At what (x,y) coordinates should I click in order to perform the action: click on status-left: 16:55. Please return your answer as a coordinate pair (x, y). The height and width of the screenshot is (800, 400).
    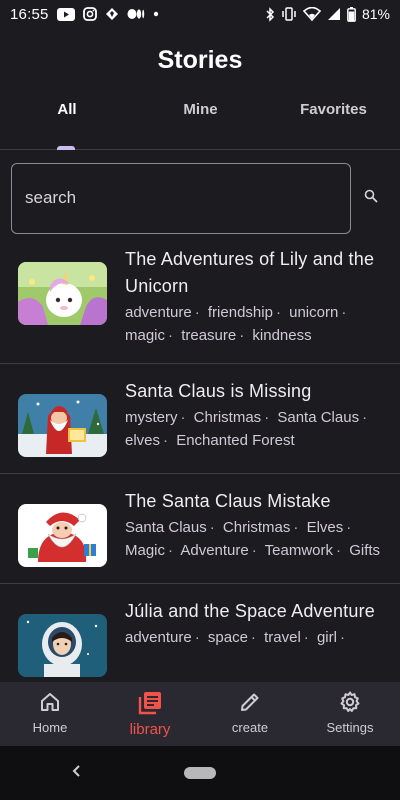
    Looking at the image, I should click on (84, 14).